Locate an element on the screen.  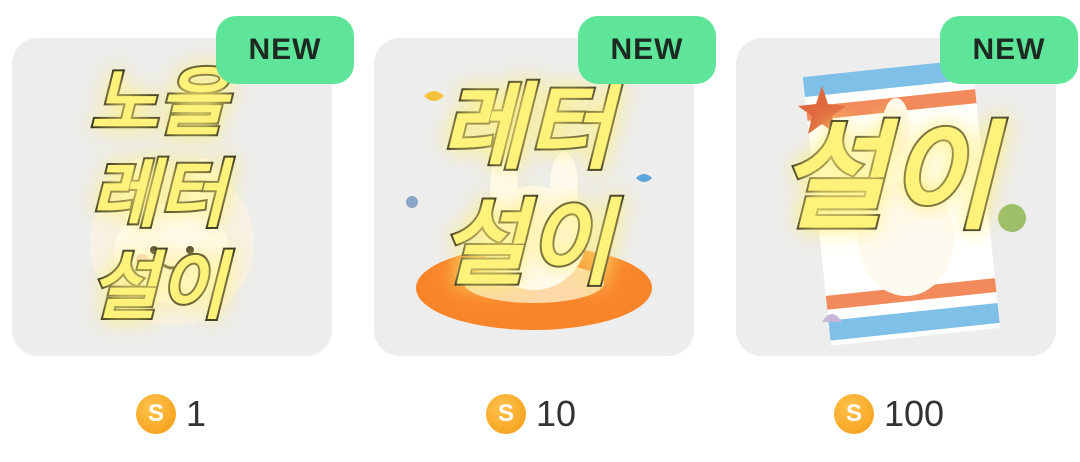
item-price: S 1 is located at coordinates (171, 414).